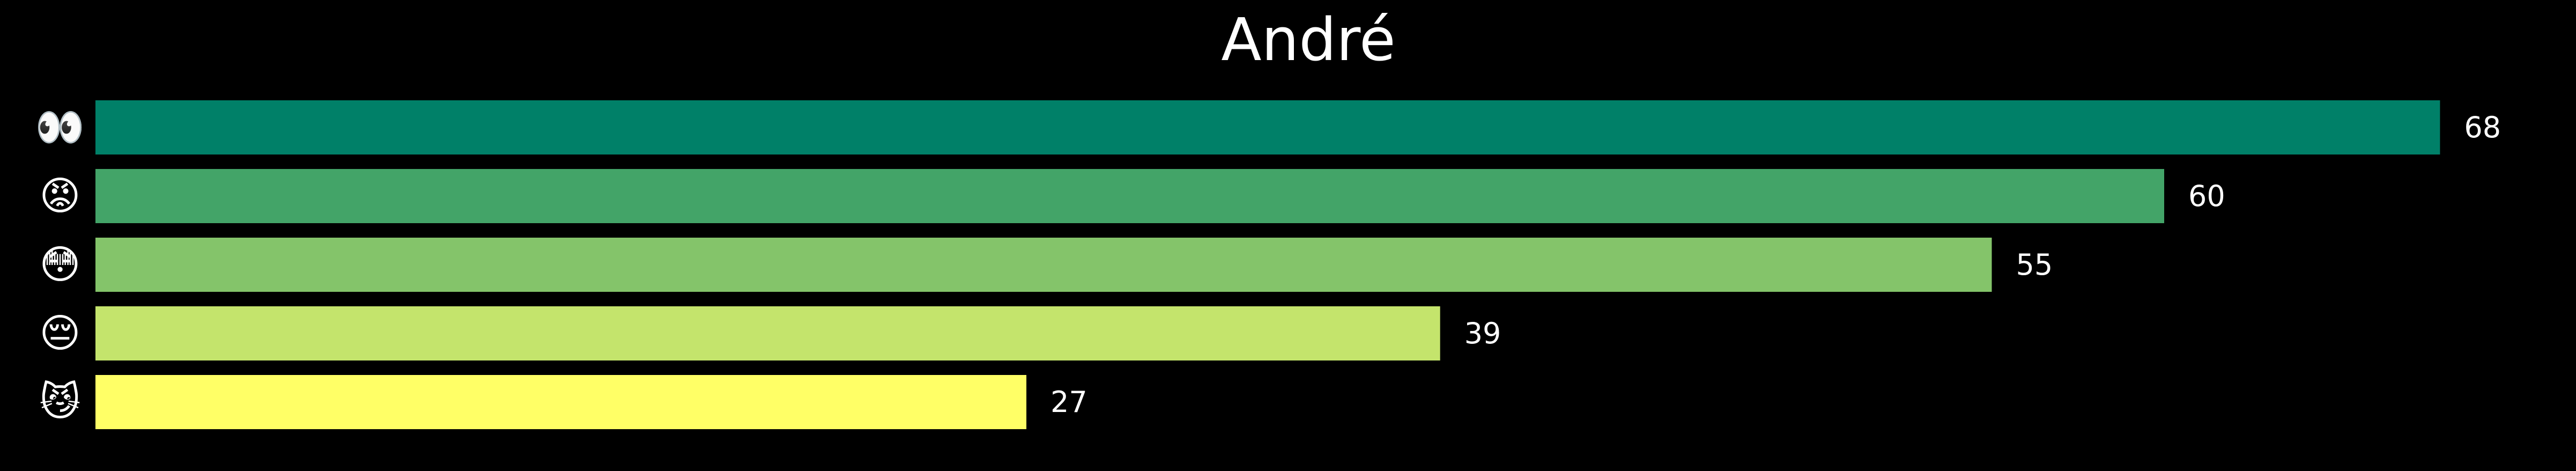 This screenshot has height=471, width=2576. What do you see at coordinates (2482, 127) in the screenshot?
I see `bar-value-label-1: 68` at bounding box center [2482, 127].